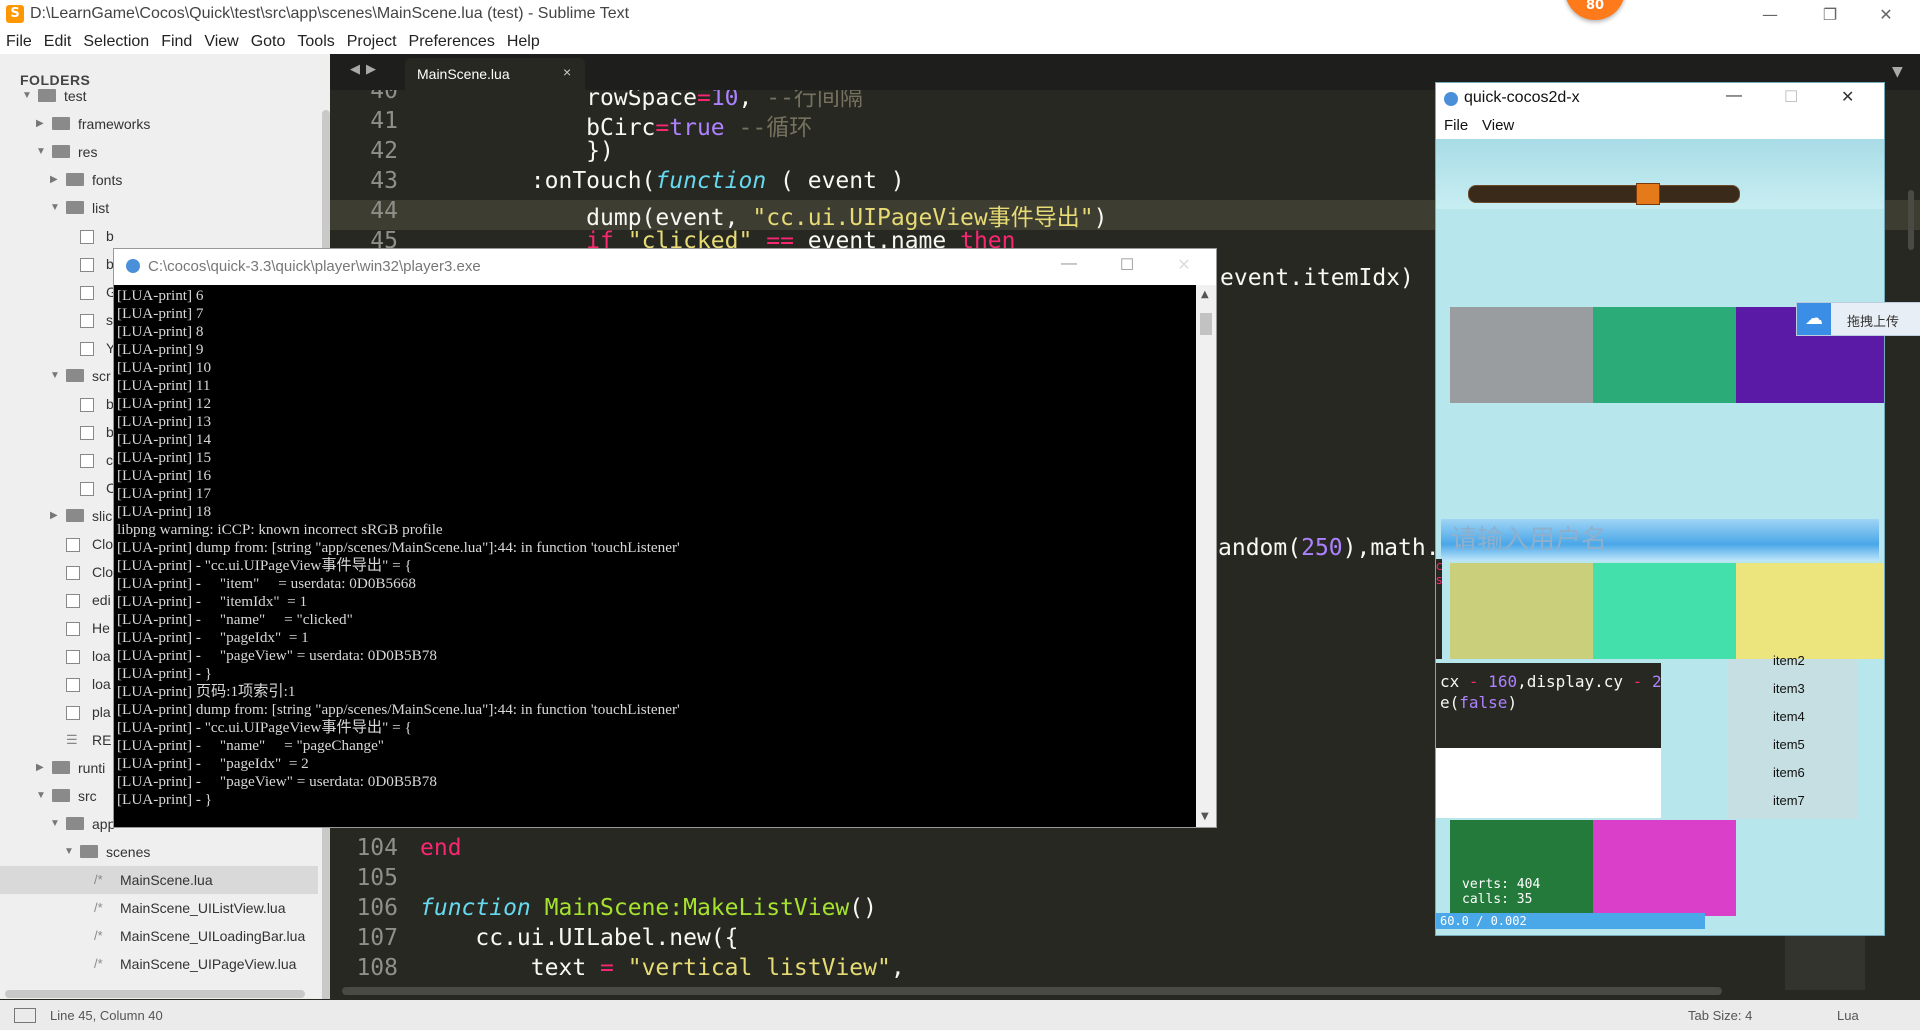 The image size is (1920, 1030). What do you see at coordinates (1789, 688) in the screenshot?
I see `list-item: item3` at bounding box center [1789, 688].